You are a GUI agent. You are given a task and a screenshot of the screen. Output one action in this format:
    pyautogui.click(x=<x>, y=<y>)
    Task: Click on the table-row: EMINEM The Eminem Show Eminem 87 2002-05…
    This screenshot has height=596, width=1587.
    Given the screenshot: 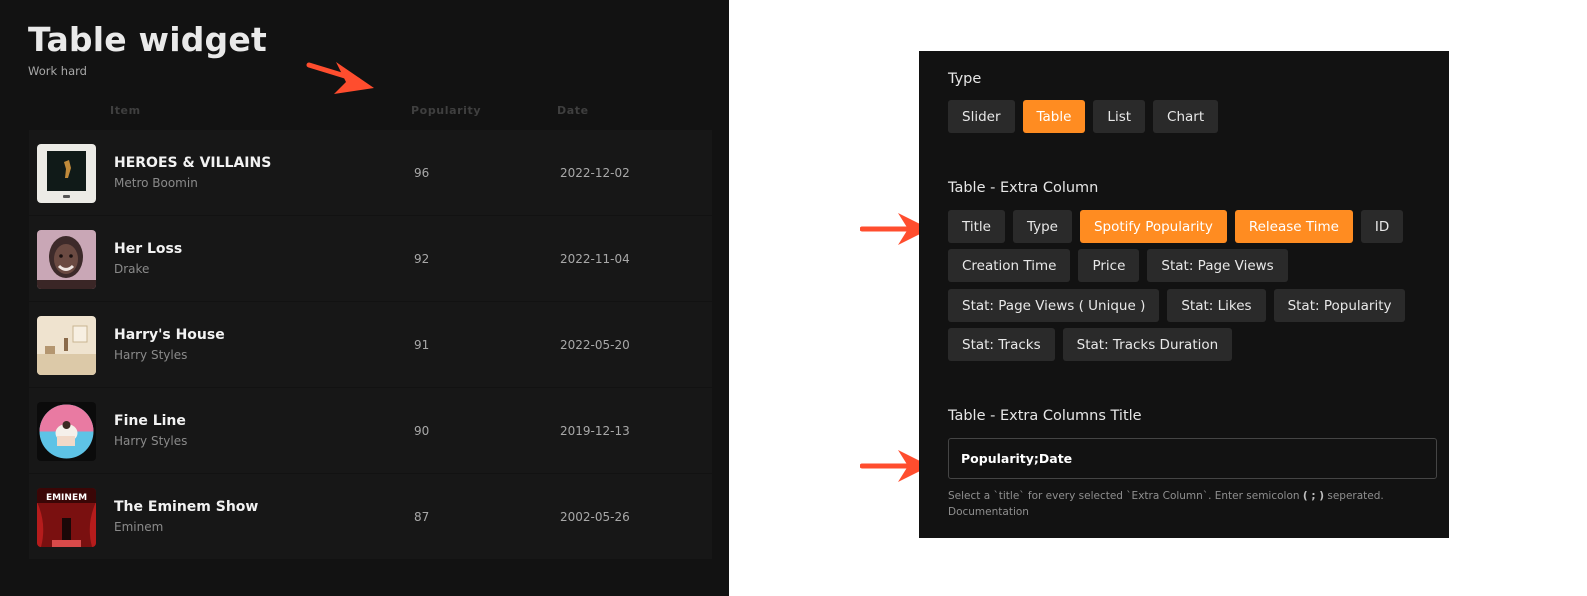 What is the action you would take?
    pyautogui.click(x=370, y=516)
    